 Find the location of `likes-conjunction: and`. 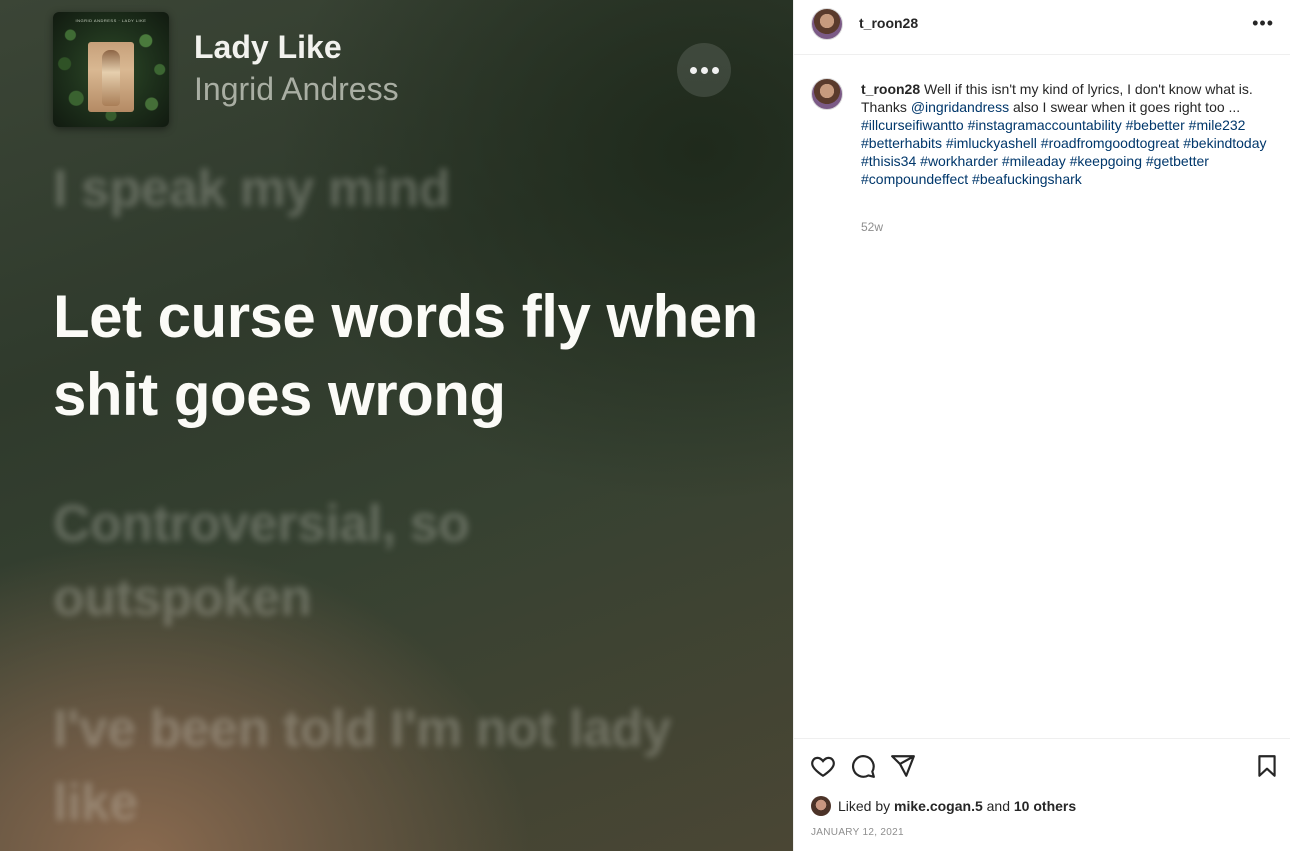

likes-conjunction: and is located at coordinates (998, 806).